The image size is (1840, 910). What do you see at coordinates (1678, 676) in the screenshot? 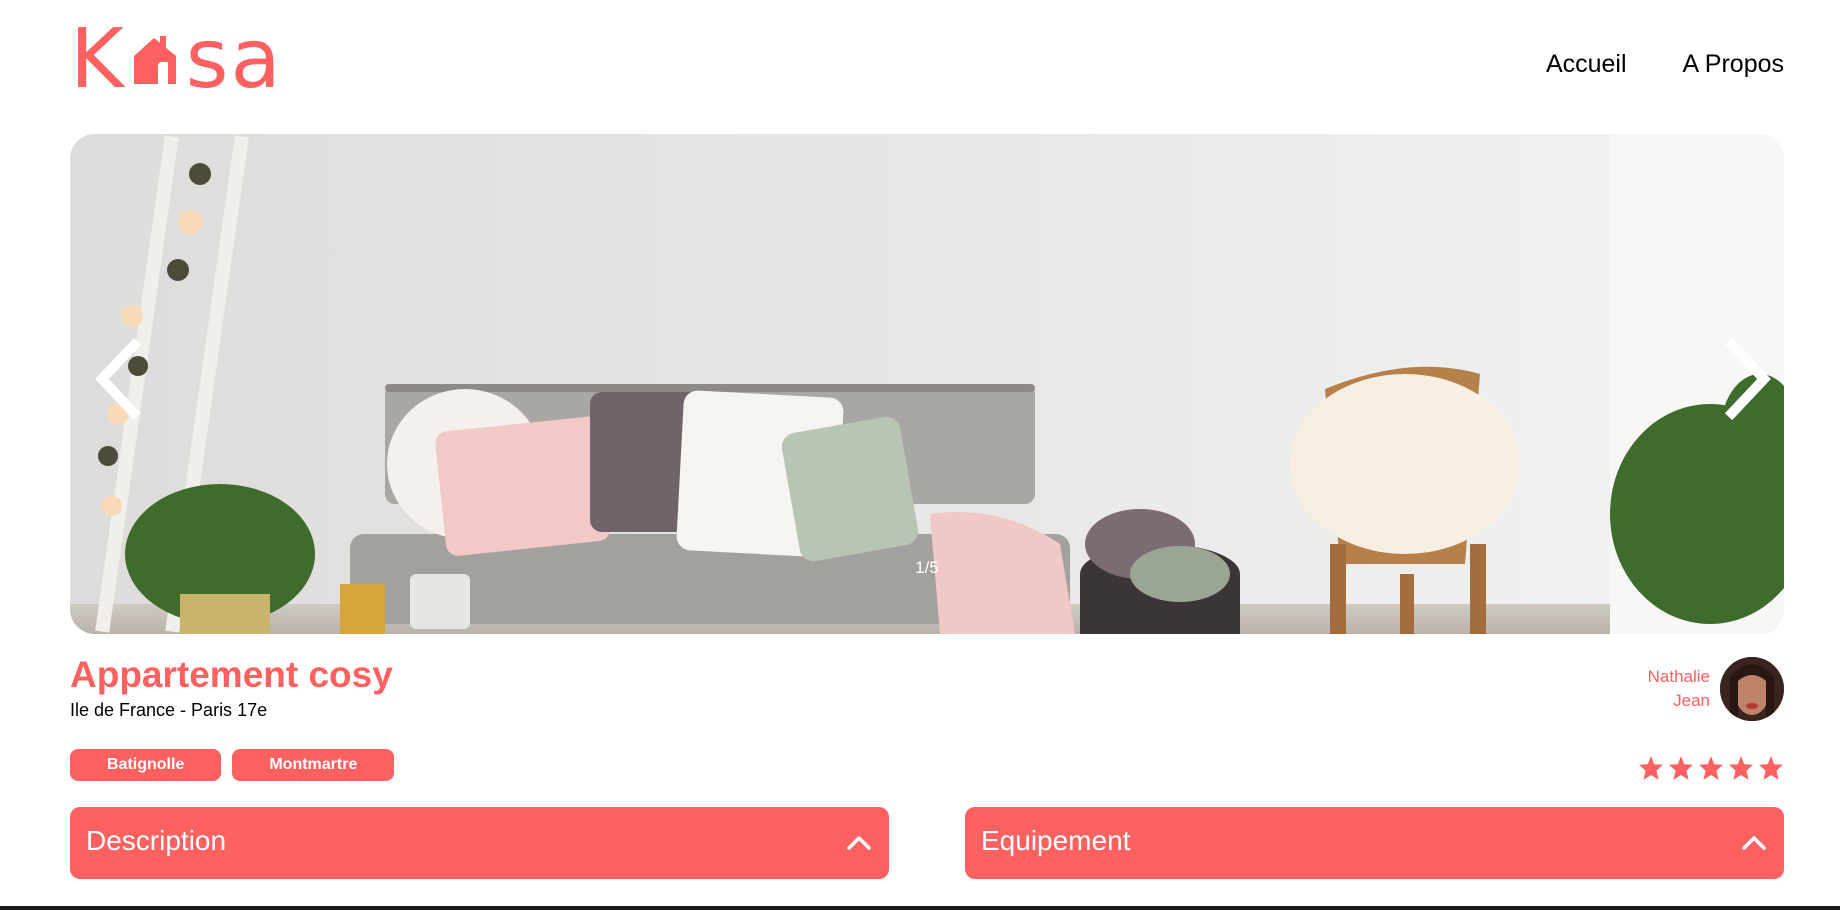
I see `host-first-name: Nathalie` at bounding box center [1678, 676].